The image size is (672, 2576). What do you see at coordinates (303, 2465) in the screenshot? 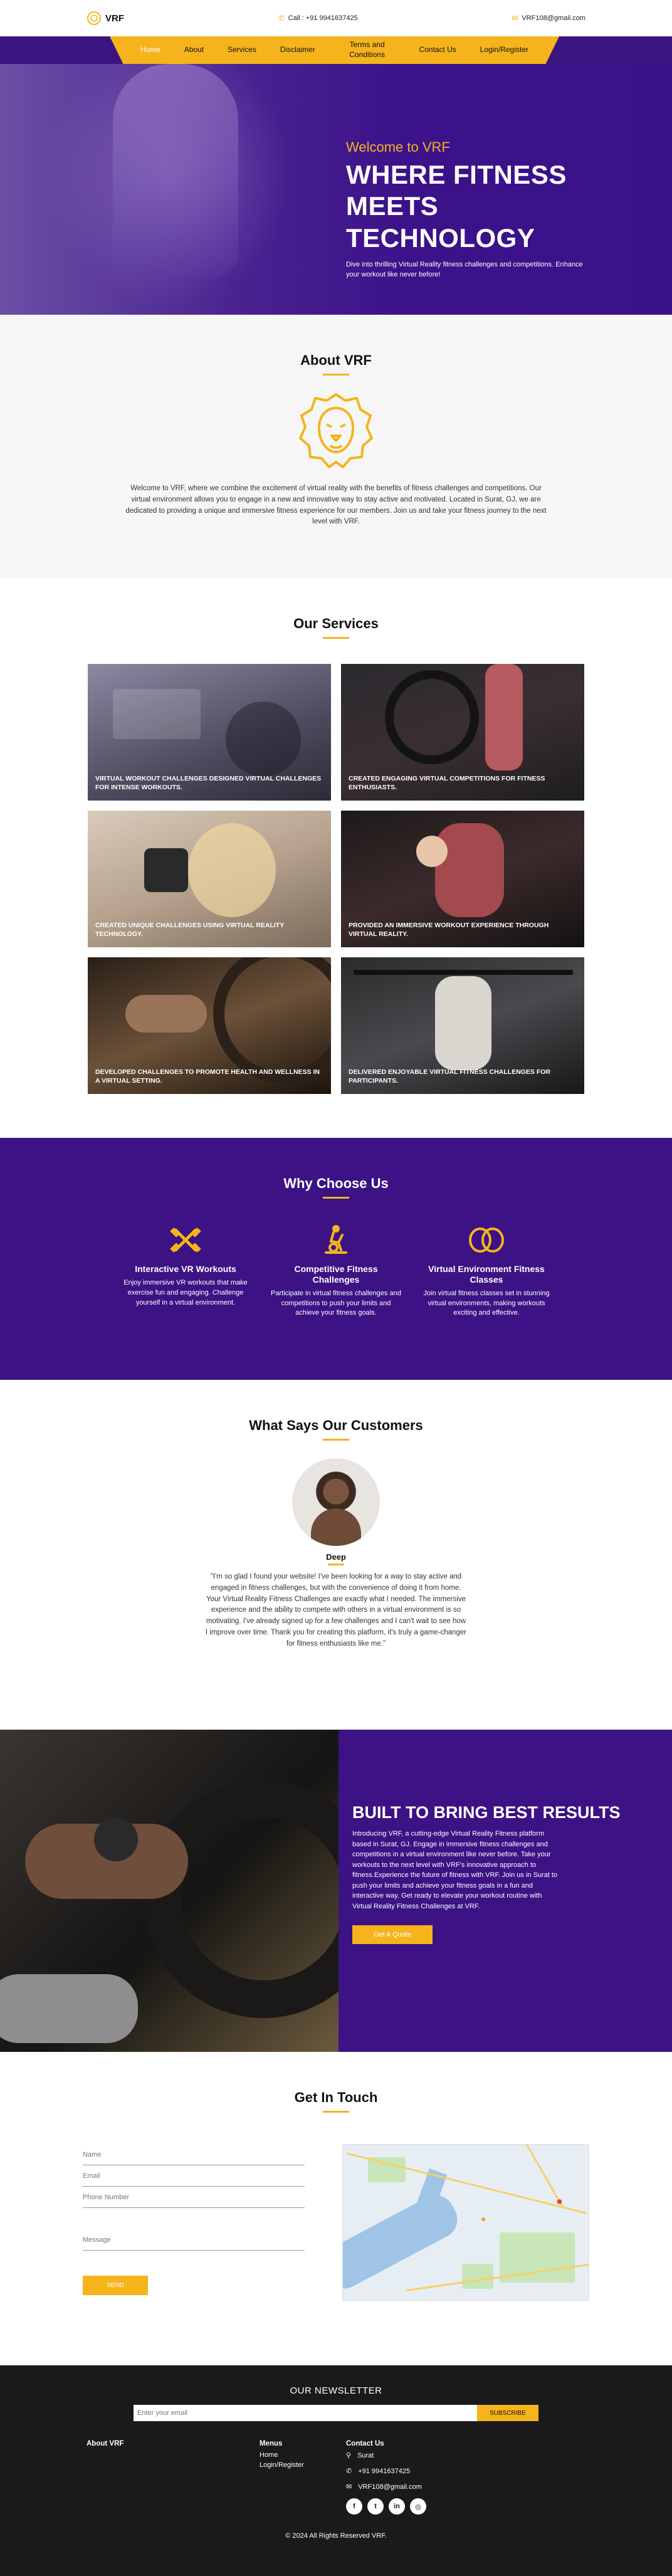
I see `footer-link-login: Login/Register` at bounding box center [303, 2465].